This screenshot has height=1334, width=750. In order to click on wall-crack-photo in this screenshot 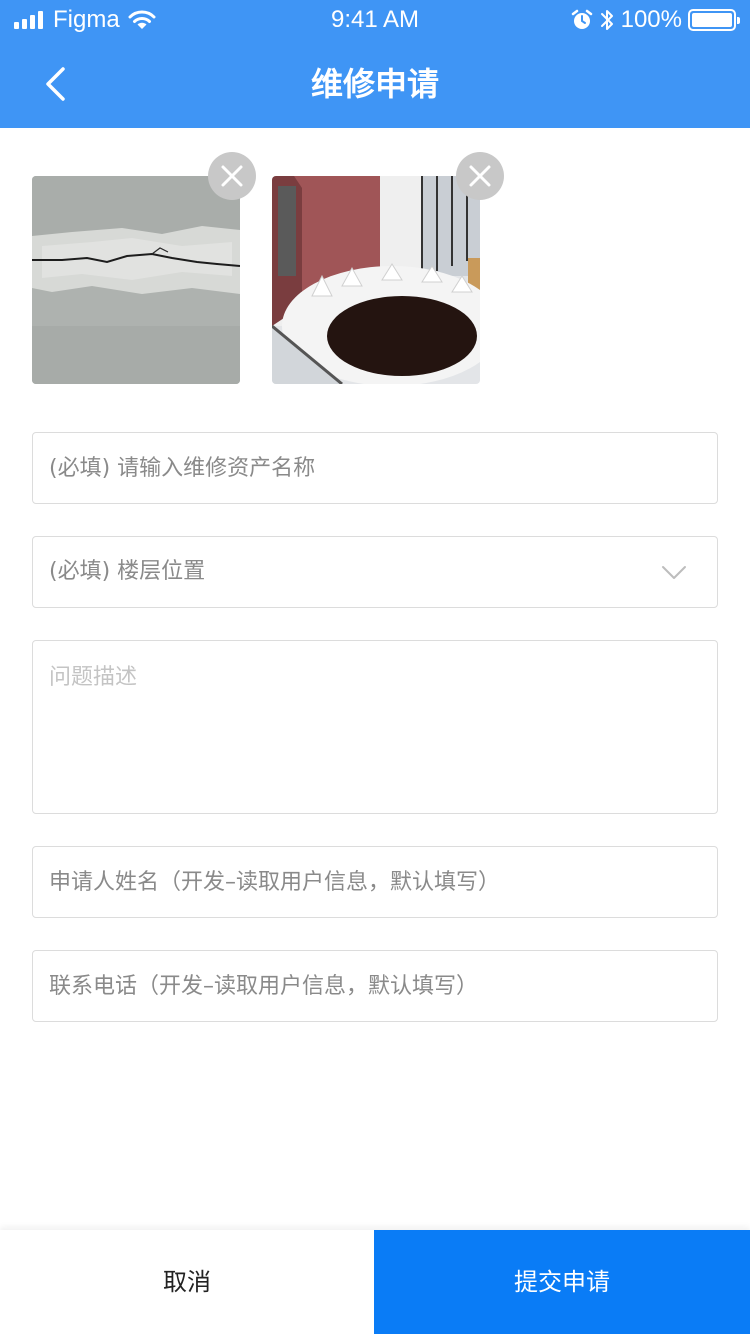, I will do `click(136, 280)`.